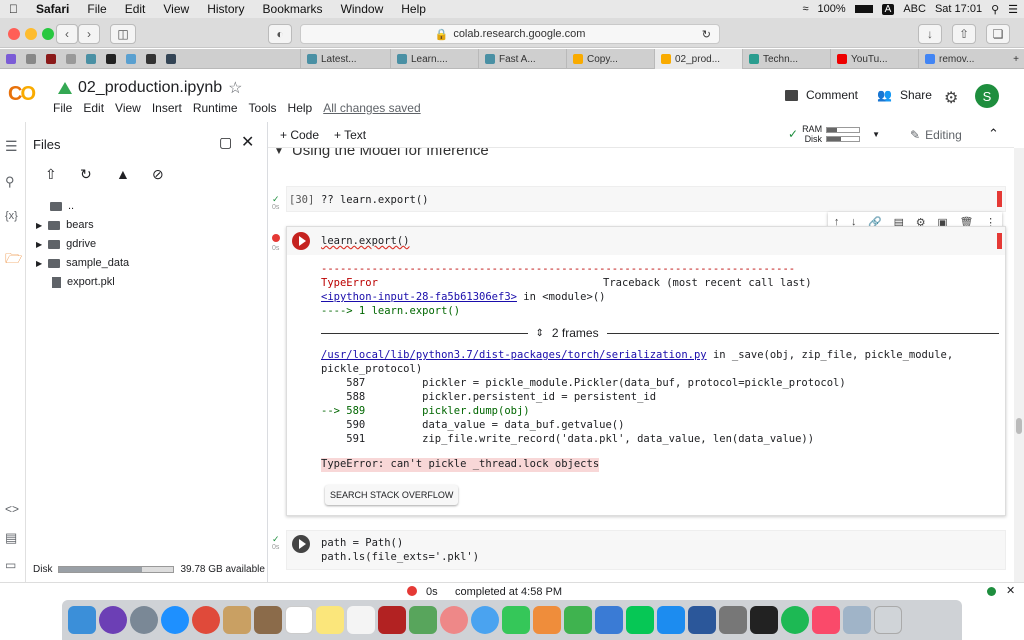 This screenshot has width=1024, height=640. Describe the element at coordinates (86, 174) in the screenshot. I see `refresh-folder-icon: ↻` at that location.